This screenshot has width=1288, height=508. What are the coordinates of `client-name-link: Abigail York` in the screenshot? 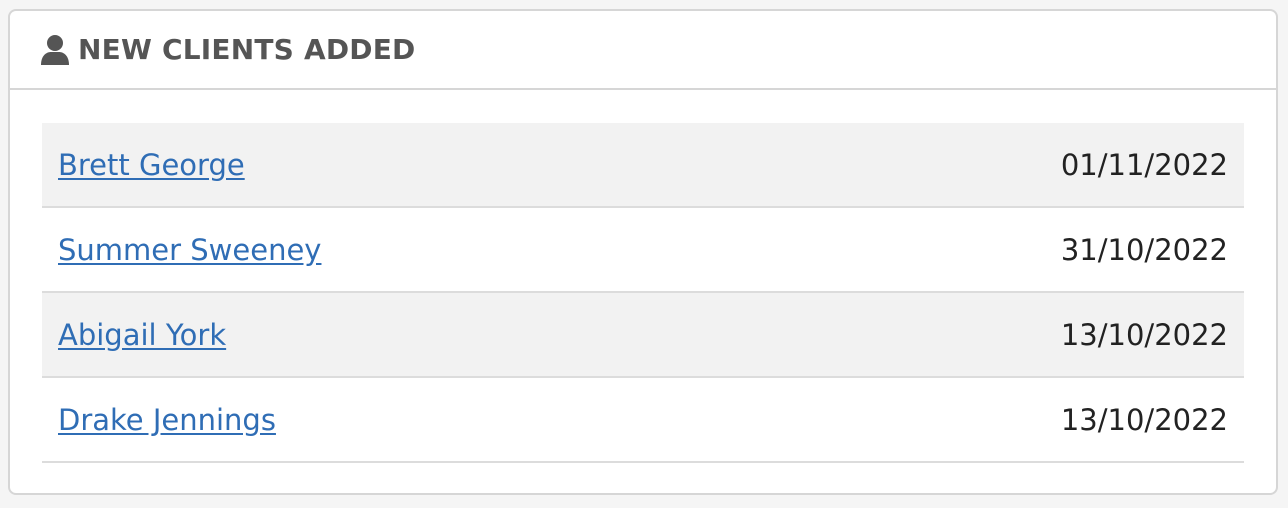 It's located at (142, 335).